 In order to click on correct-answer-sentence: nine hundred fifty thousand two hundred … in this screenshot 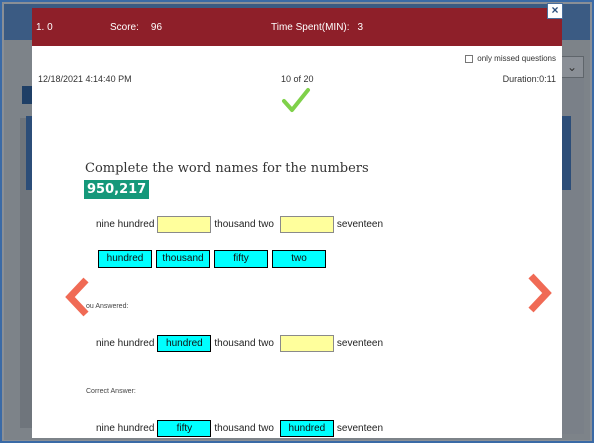, I will do `click(241, 428)`.